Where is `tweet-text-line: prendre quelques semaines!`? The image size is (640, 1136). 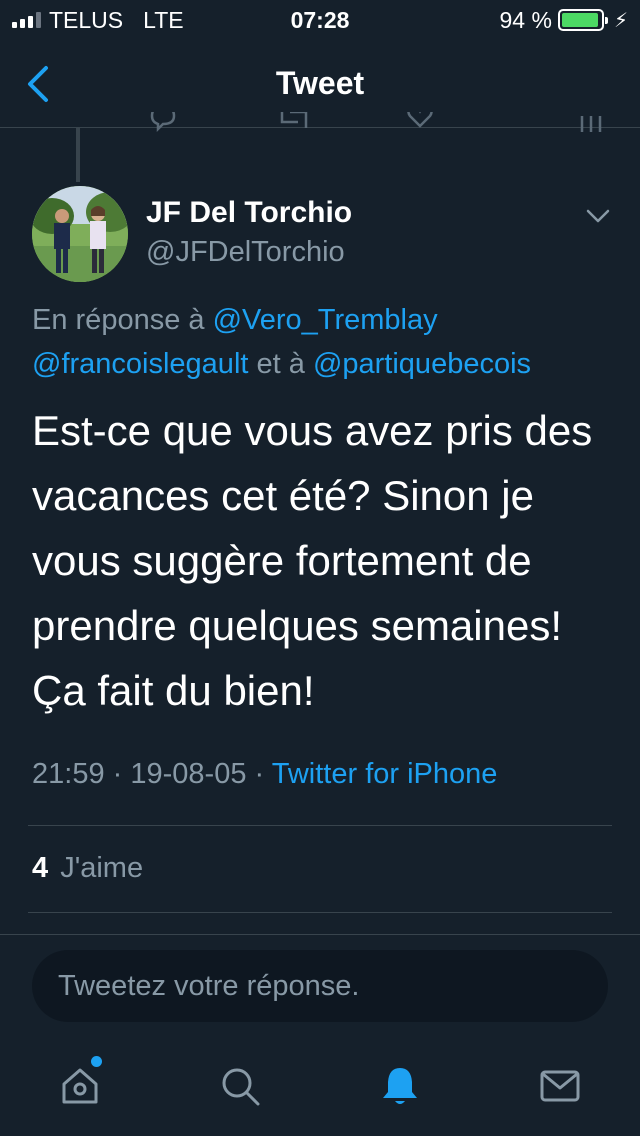 tweet-text-line: prendre quelques semaines! is located at coordinates (297, 625).